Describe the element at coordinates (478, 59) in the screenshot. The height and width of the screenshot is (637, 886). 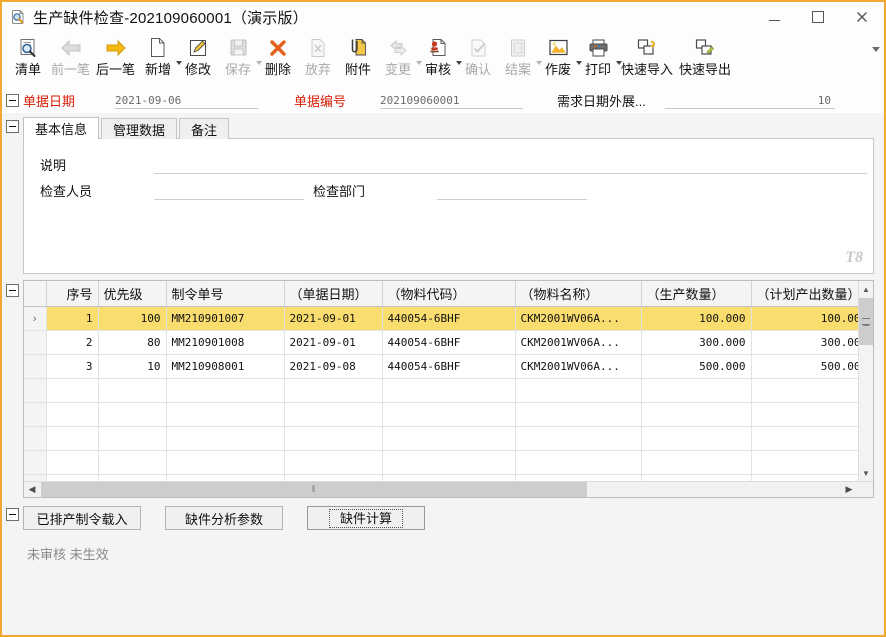
I see `toolbar-button-confirm: 确认` at that location.